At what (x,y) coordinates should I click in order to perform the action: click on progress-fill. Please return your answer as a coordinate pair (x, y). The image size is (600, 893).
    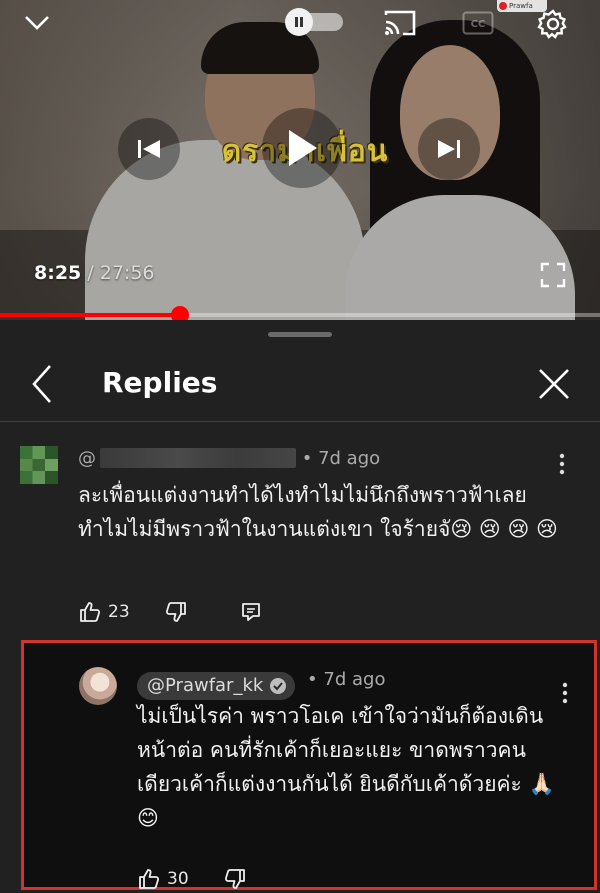
    Looking at the image, I should click on (90, 315).